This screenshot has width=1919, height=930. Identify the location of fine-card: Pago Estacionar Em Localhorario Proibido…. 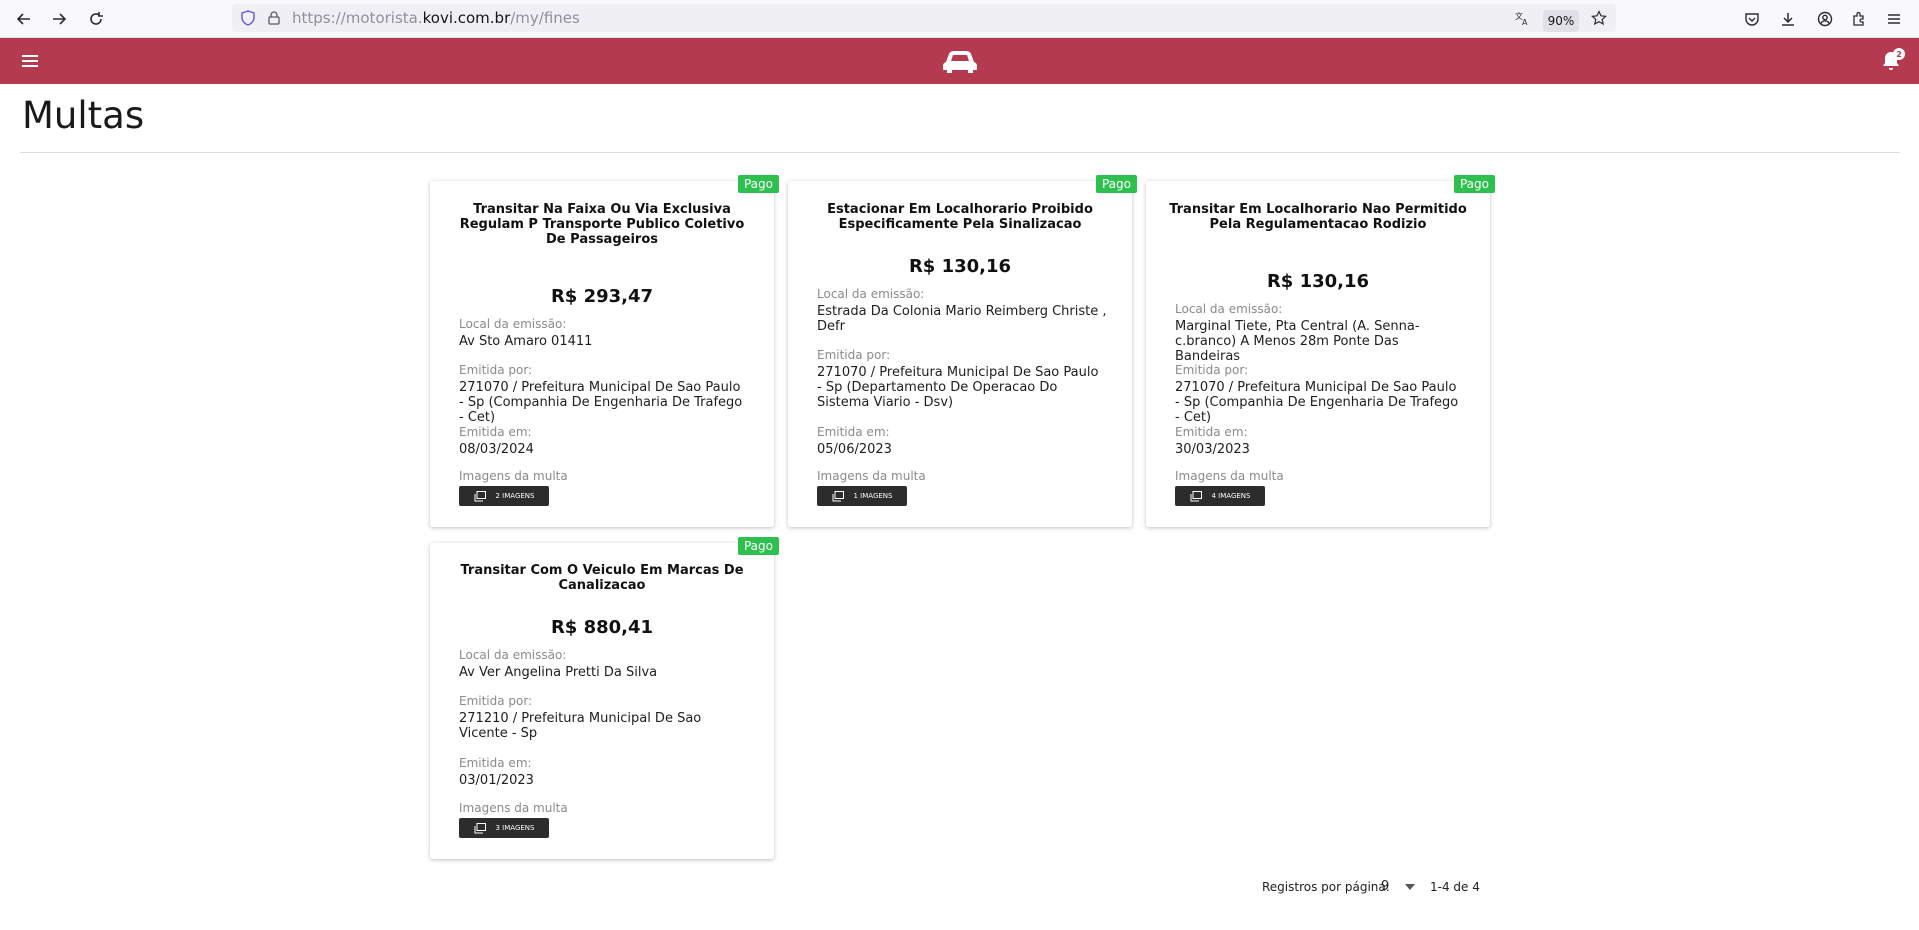
(962, 351).